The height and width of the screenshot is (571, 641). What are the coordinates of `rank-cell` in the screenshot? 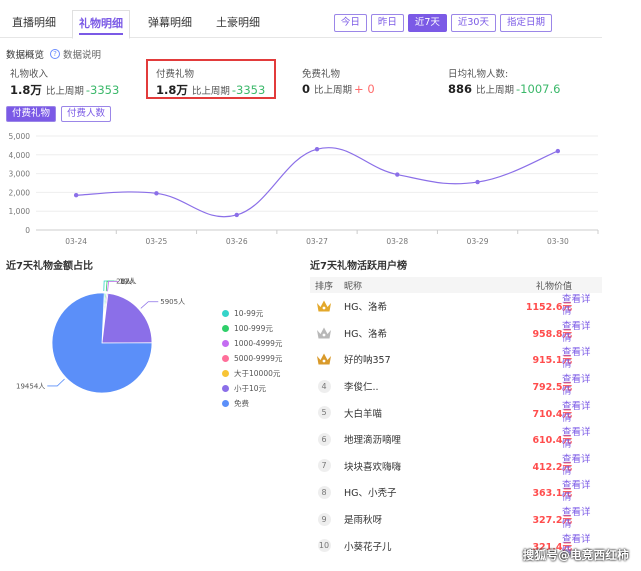 It's located at (324, 306).